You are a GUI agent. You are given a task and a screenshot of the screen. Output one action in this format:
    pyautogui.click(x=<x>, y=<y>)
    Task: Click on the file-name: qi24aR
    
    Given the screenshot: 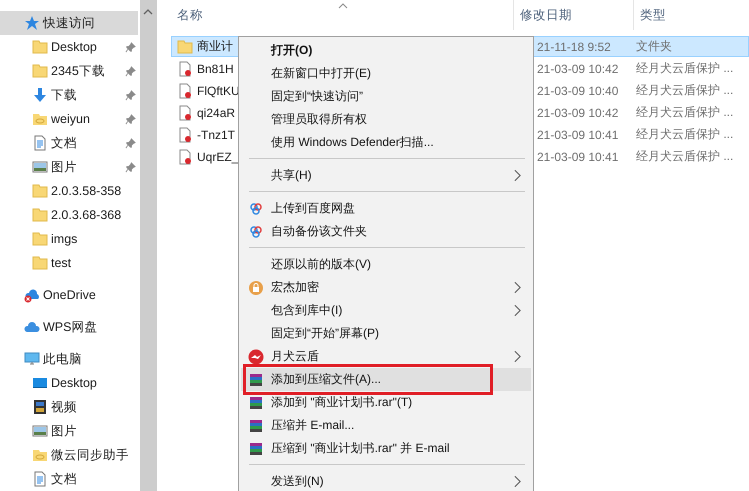 What is the action you would take?
    pyautogui.click(x=216, y=113)
    